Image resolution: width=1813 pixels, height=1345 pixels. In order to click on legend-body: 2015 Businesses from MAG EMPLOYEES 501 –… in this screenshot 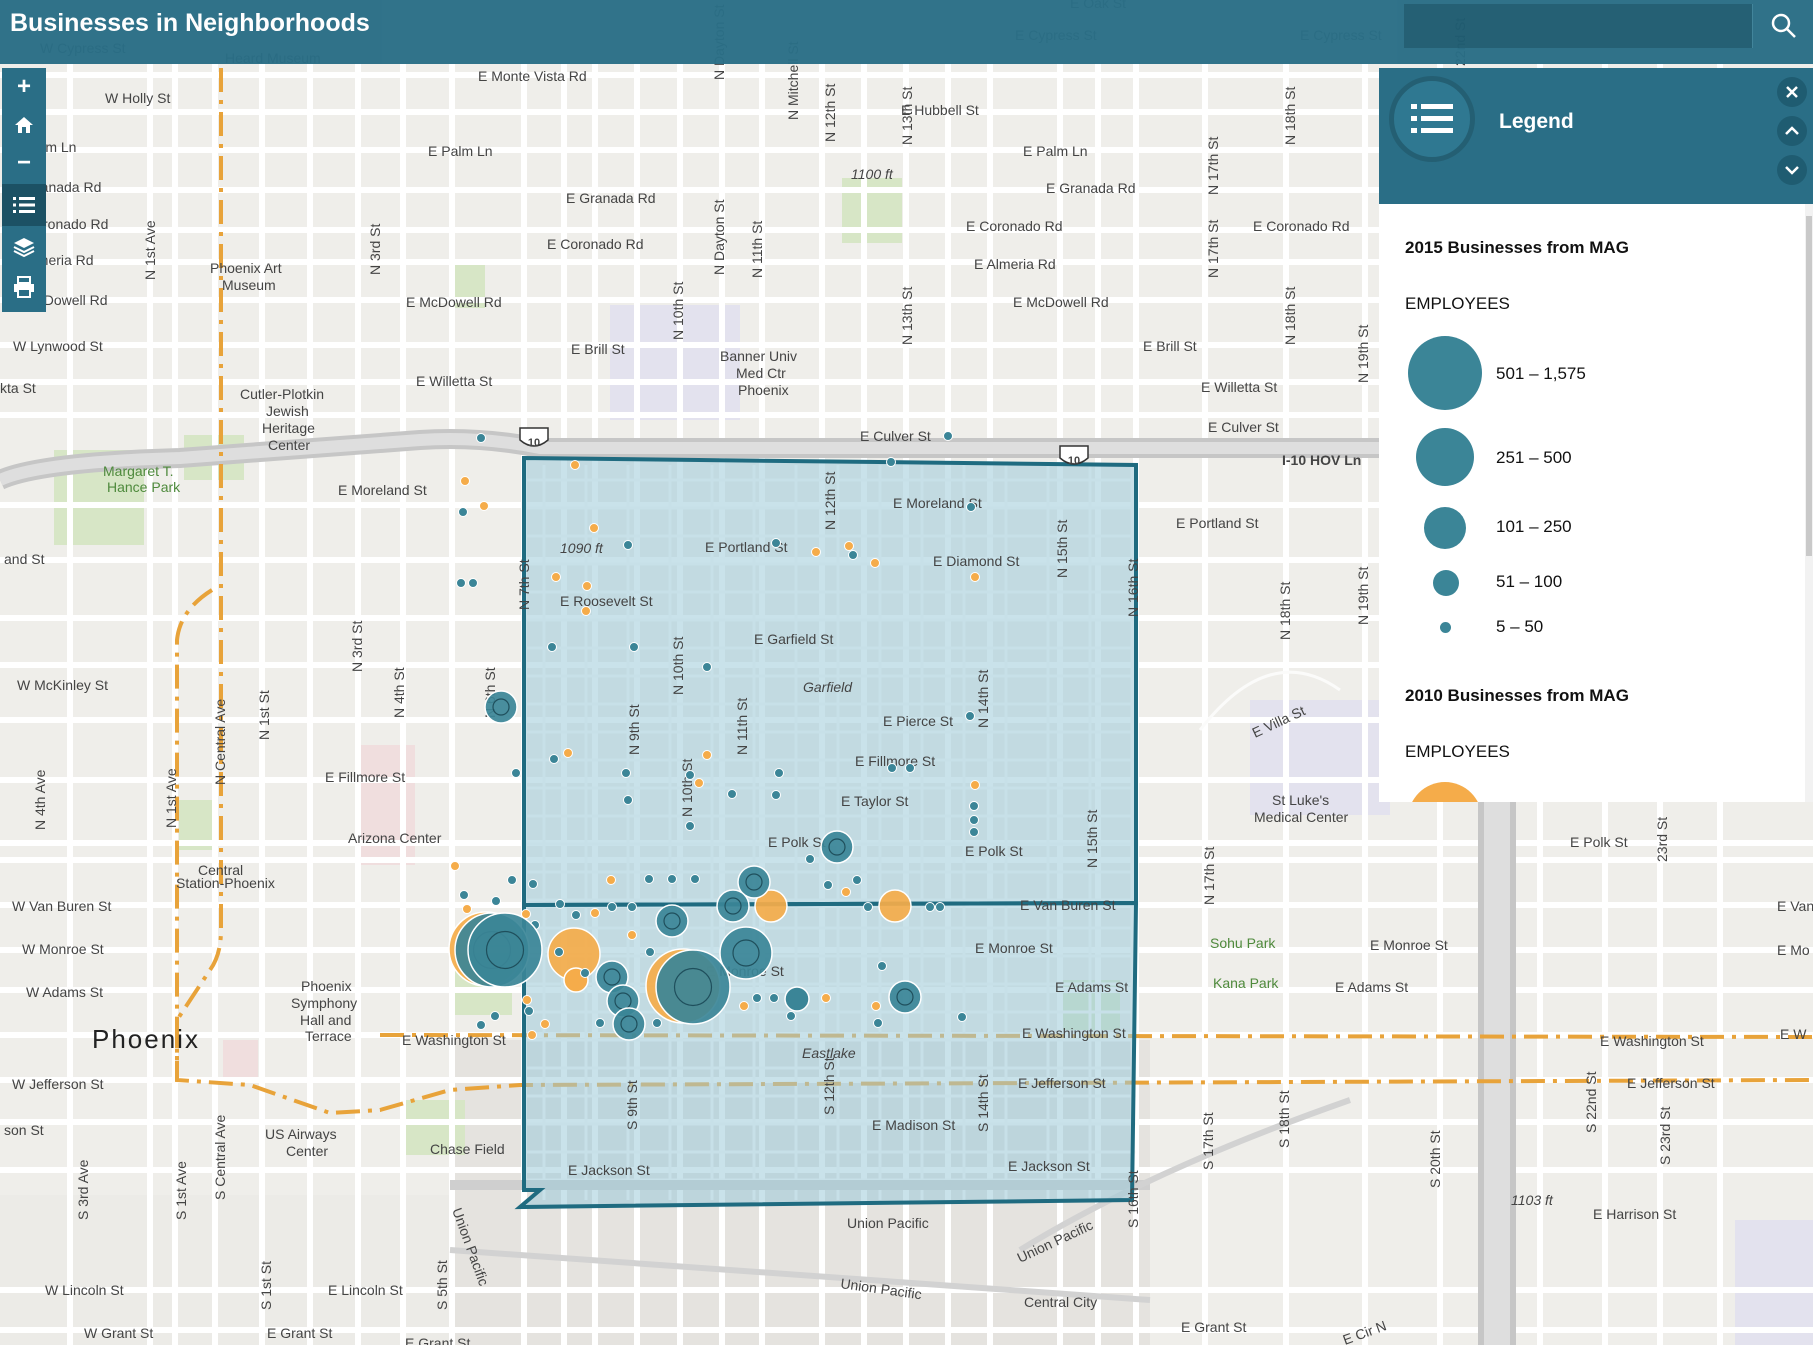, I will do `click(1591, 503)`.